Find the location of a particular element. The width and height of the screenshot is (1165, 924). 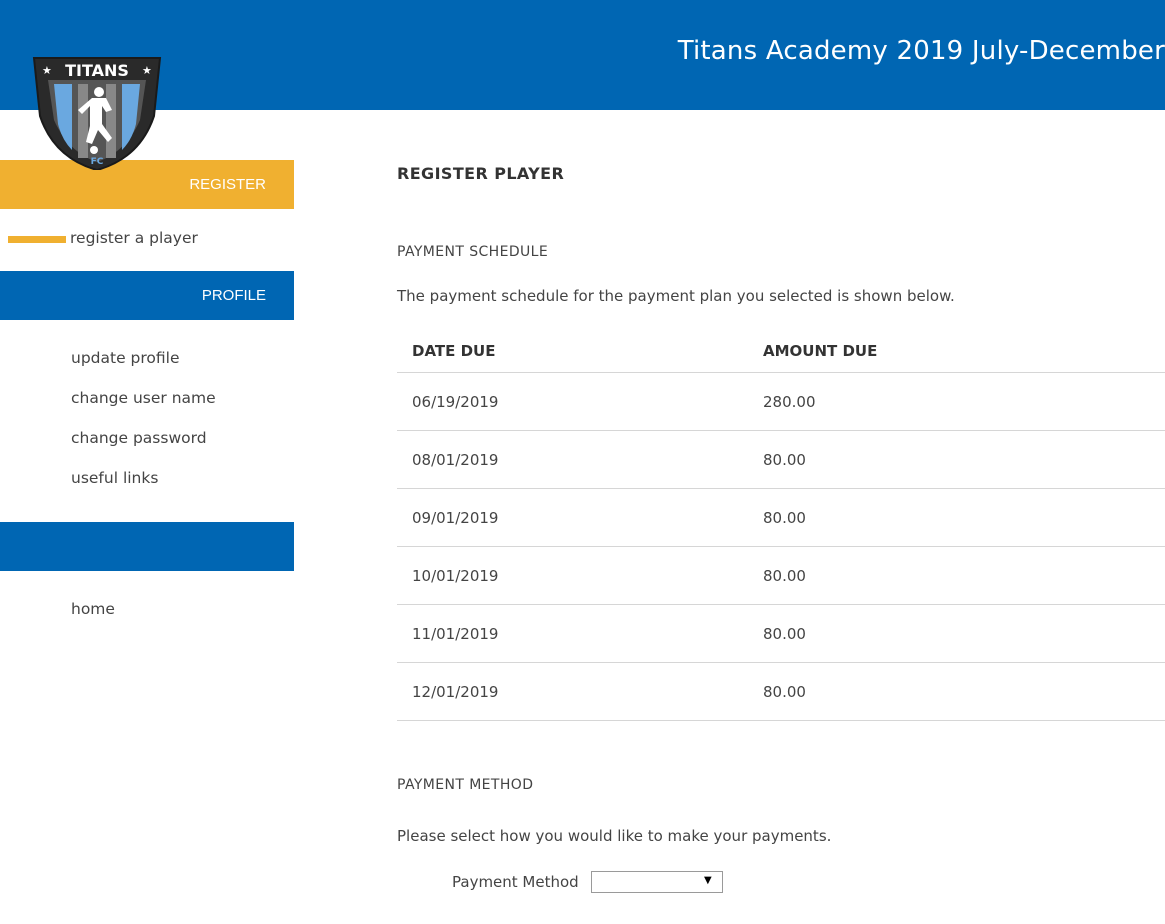

payment-method-label: Payment Method is located at coordinates (515, 882).